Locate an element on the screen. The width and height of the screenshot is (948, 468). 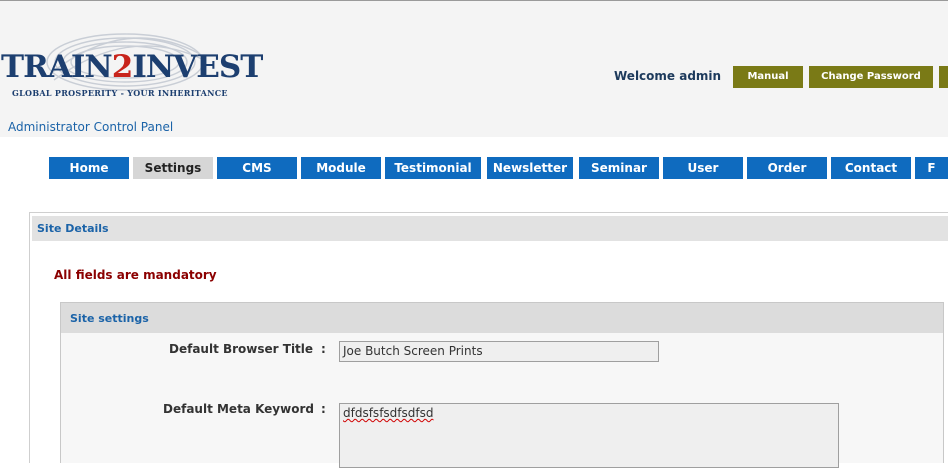
nav-seminar: Seminar is located at coordinates (619, 168).